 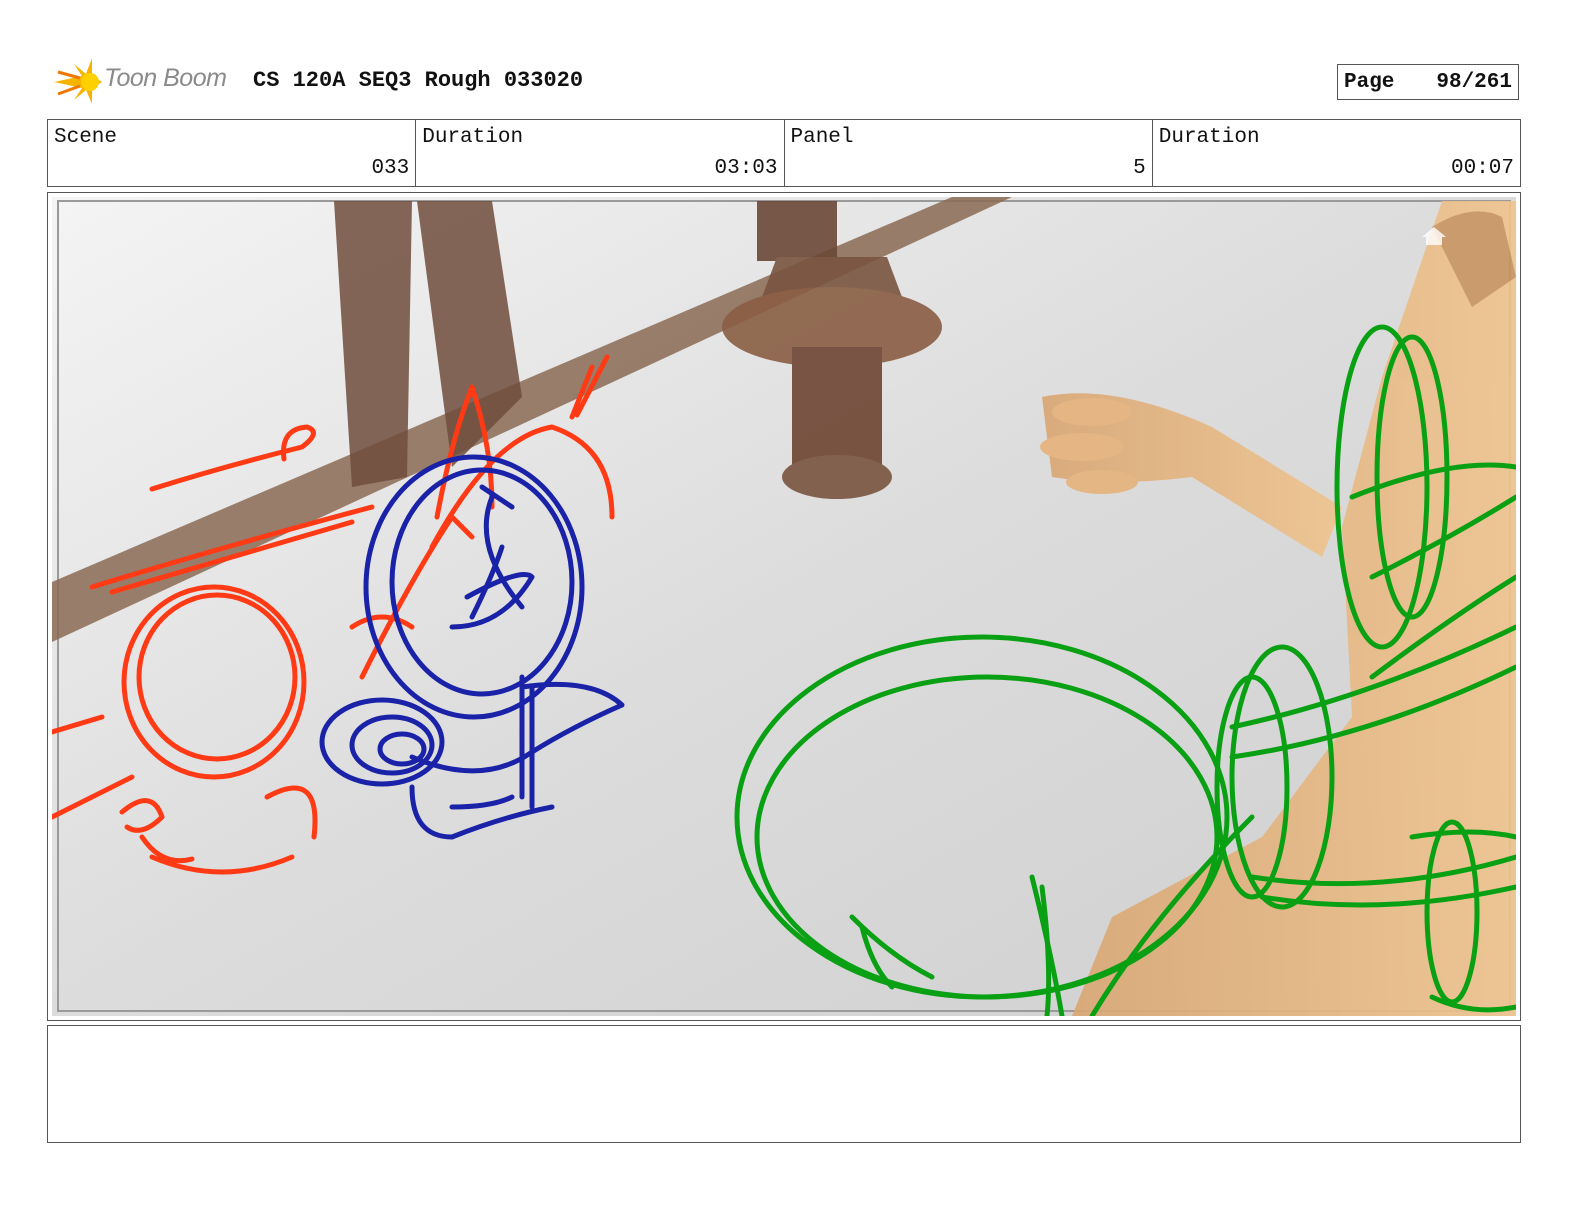 What do you see at coordinates (1428, 82) in the screenshot?
I see `page-counter: Page 98/261` at bounding box center [1428, 82].